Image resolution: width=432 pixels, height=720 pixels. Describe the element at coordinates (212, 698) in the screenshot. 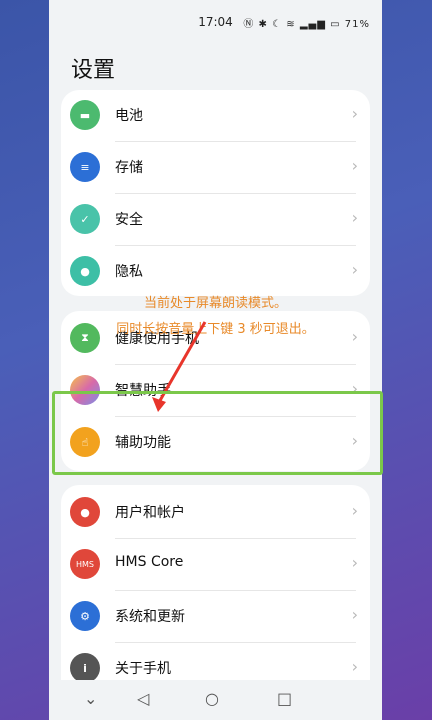

I see `home-icon: ○` at that location.